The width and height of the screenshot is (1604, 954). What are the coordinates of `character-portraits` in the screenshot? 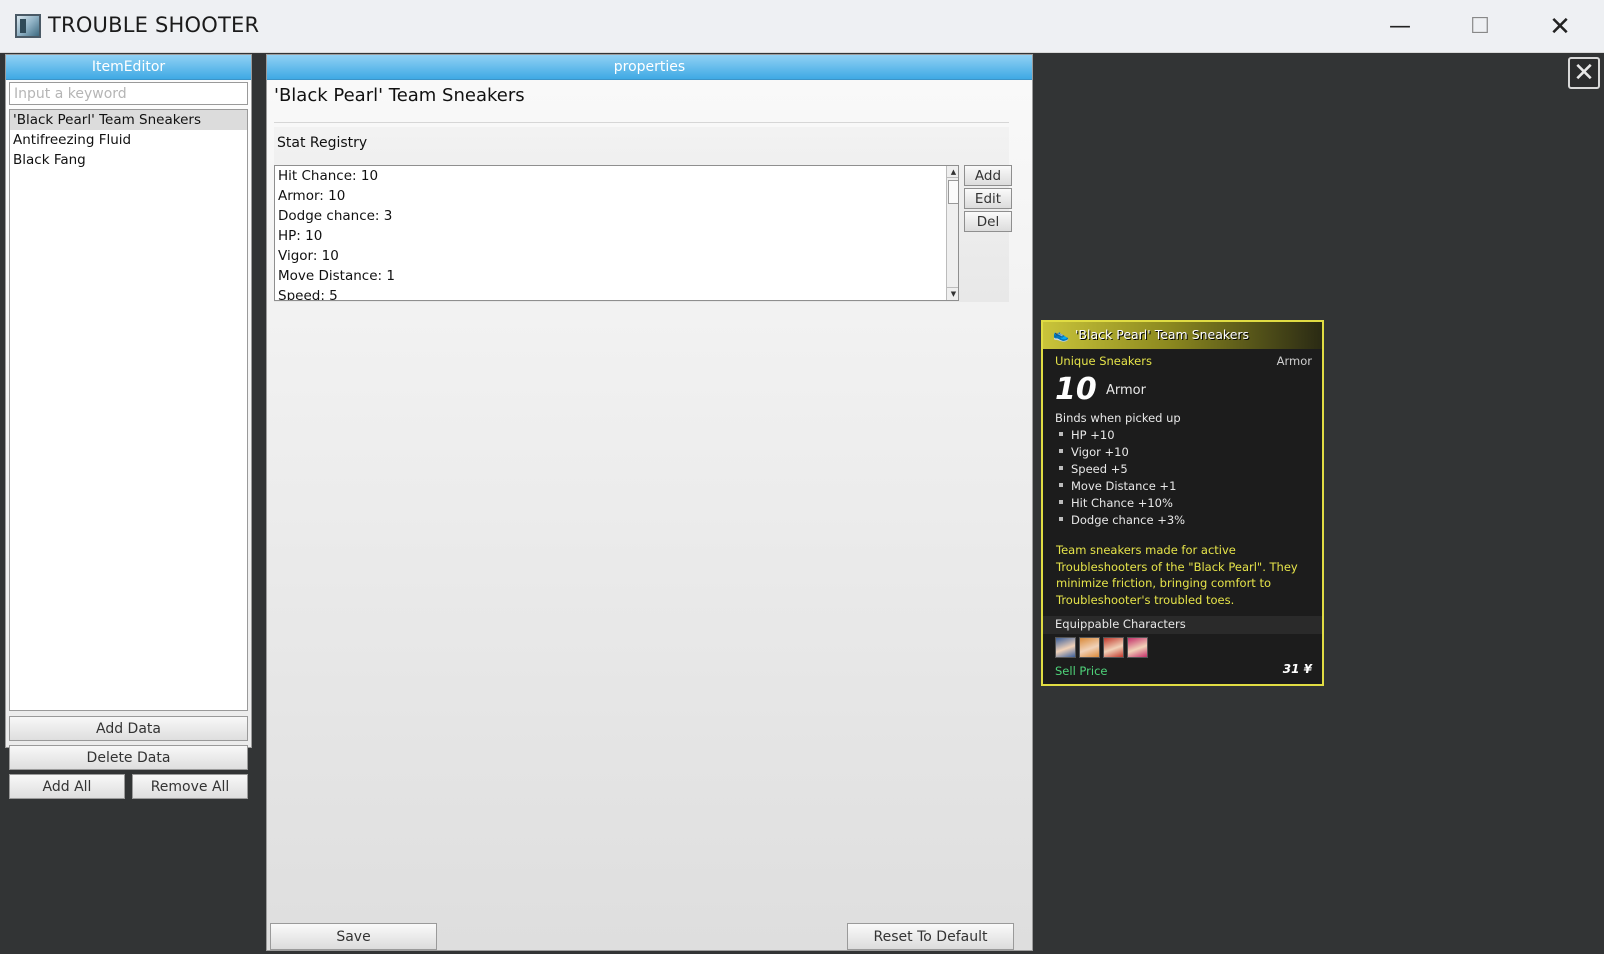 It's located at (1101, 647).